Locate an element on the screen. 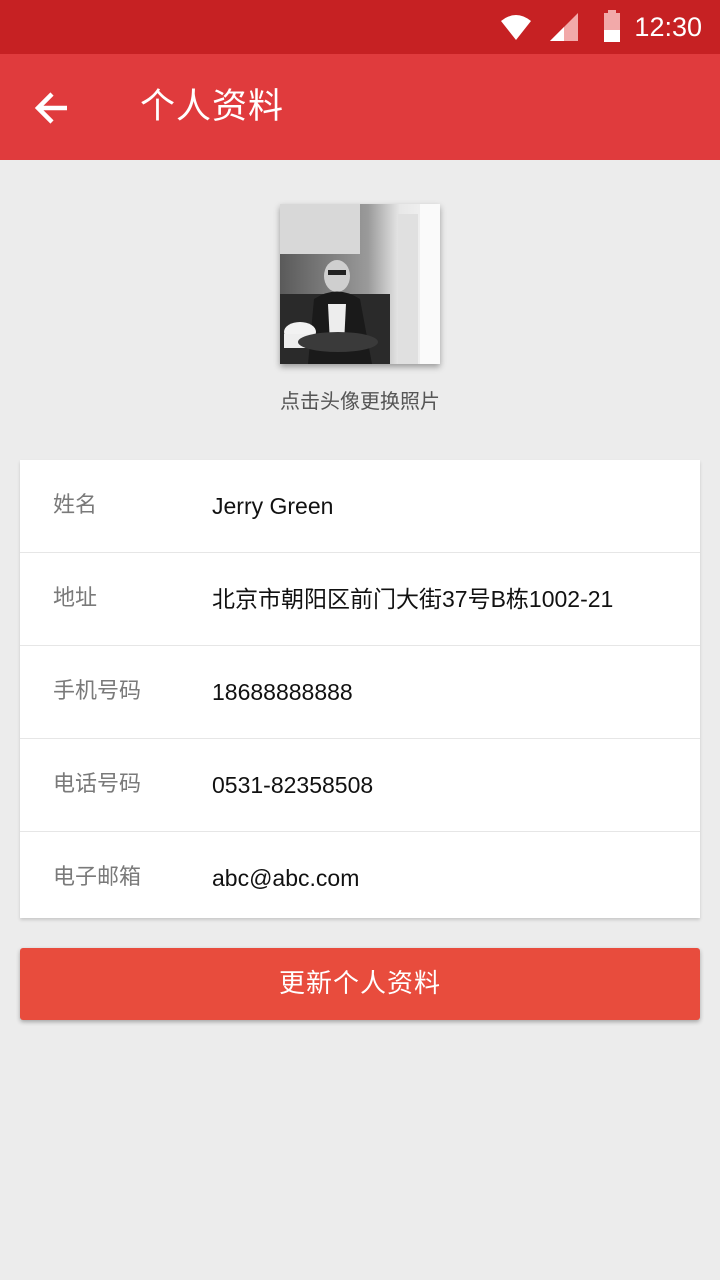 Image resolution: width=720 pixels, height=1280 pixels. email-input: abc@abc.com is located at coordinates (285, 878).